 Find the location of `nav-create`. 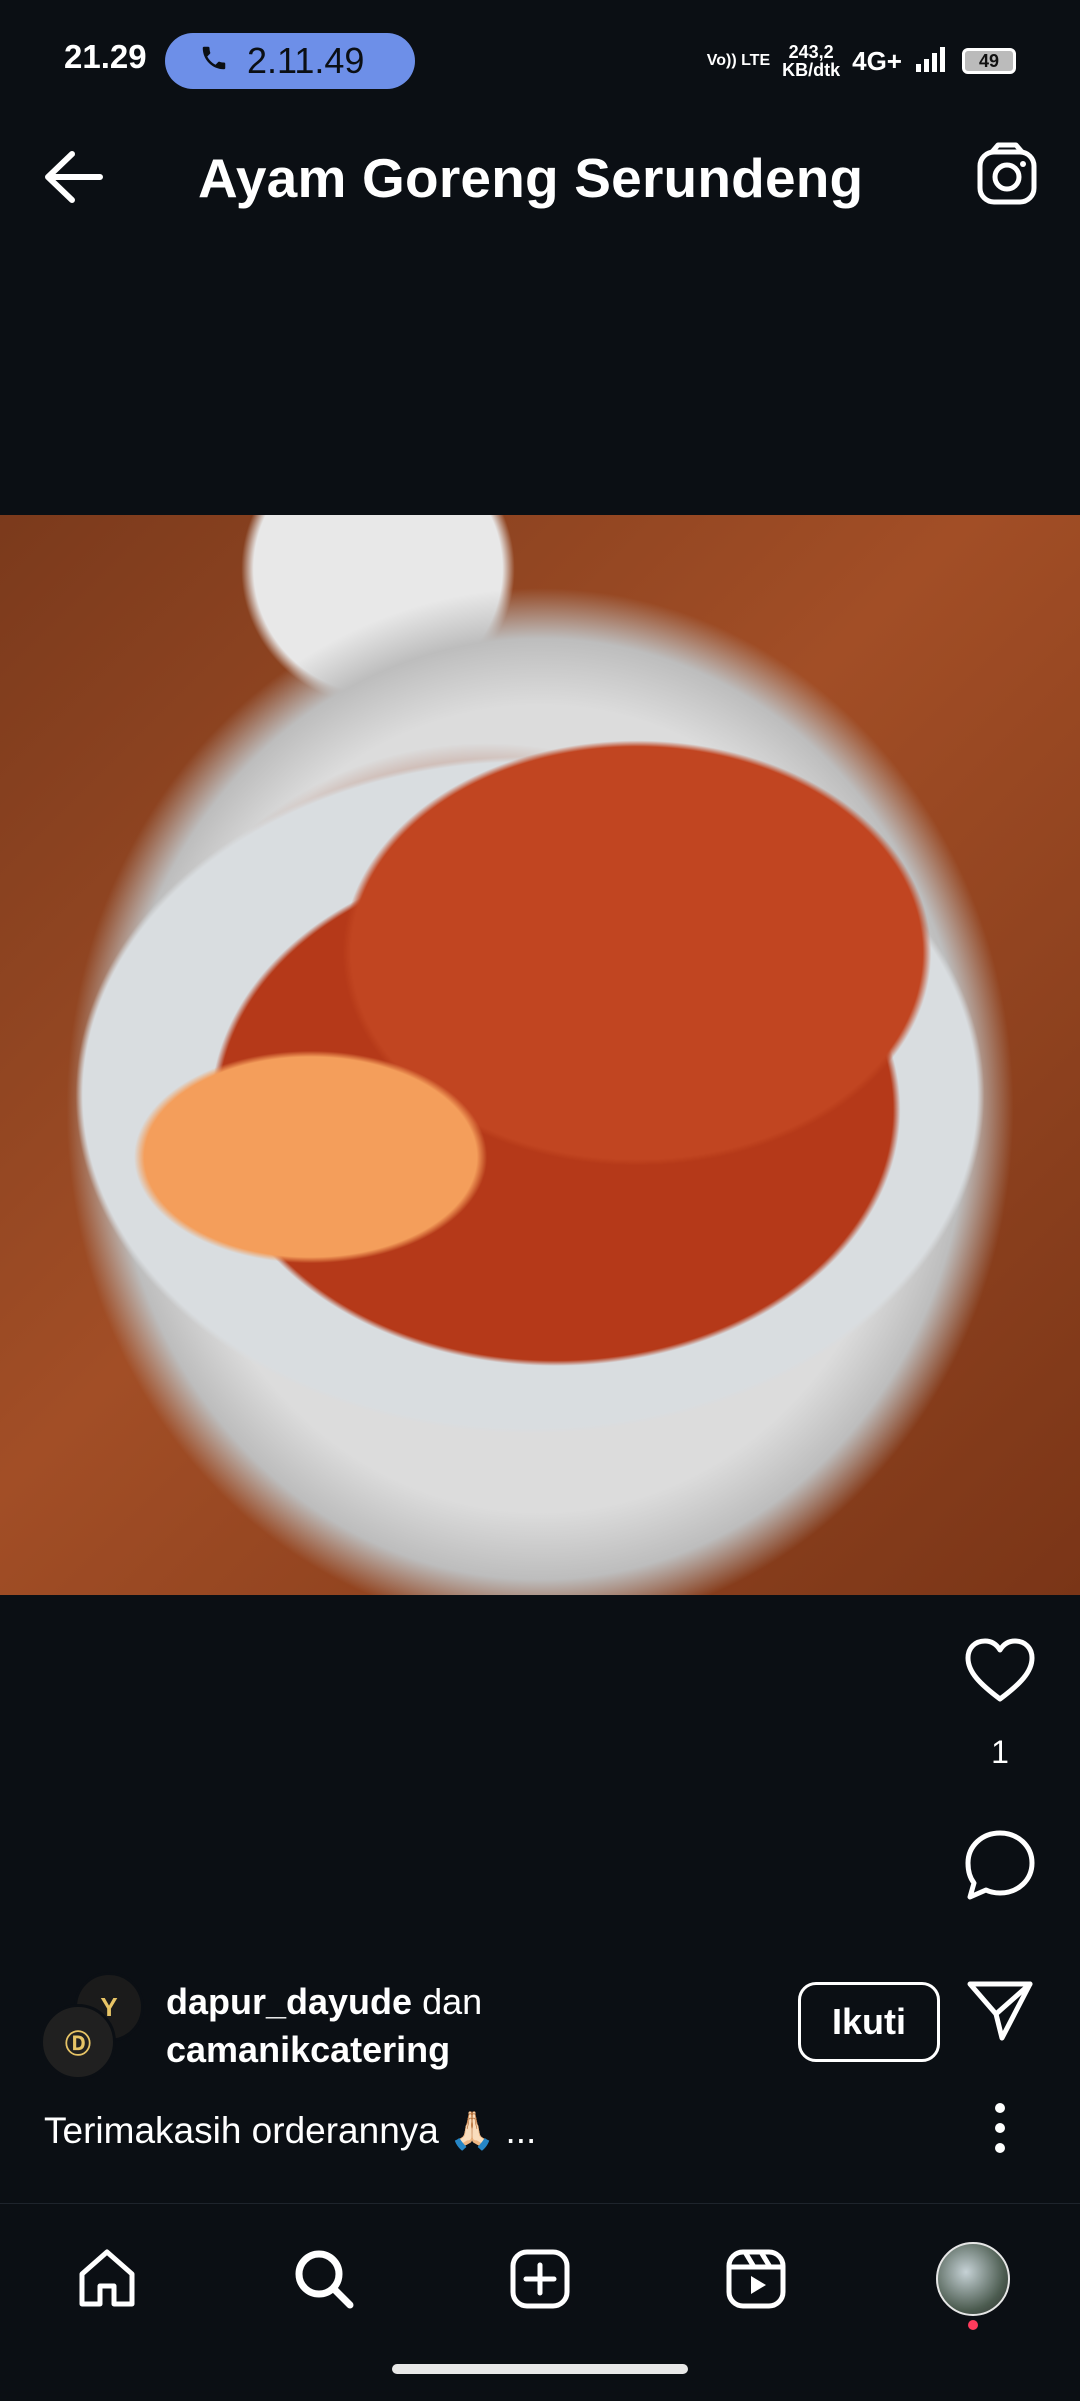

nav-create is located at coordinates (540, 2279).